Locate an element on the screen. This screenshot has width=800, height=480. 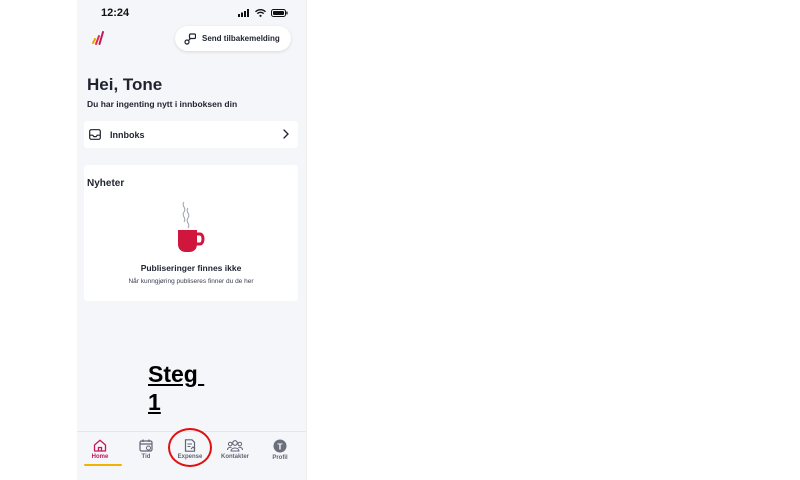
nav-profil: T Profil is located at coordinates (280, 450).